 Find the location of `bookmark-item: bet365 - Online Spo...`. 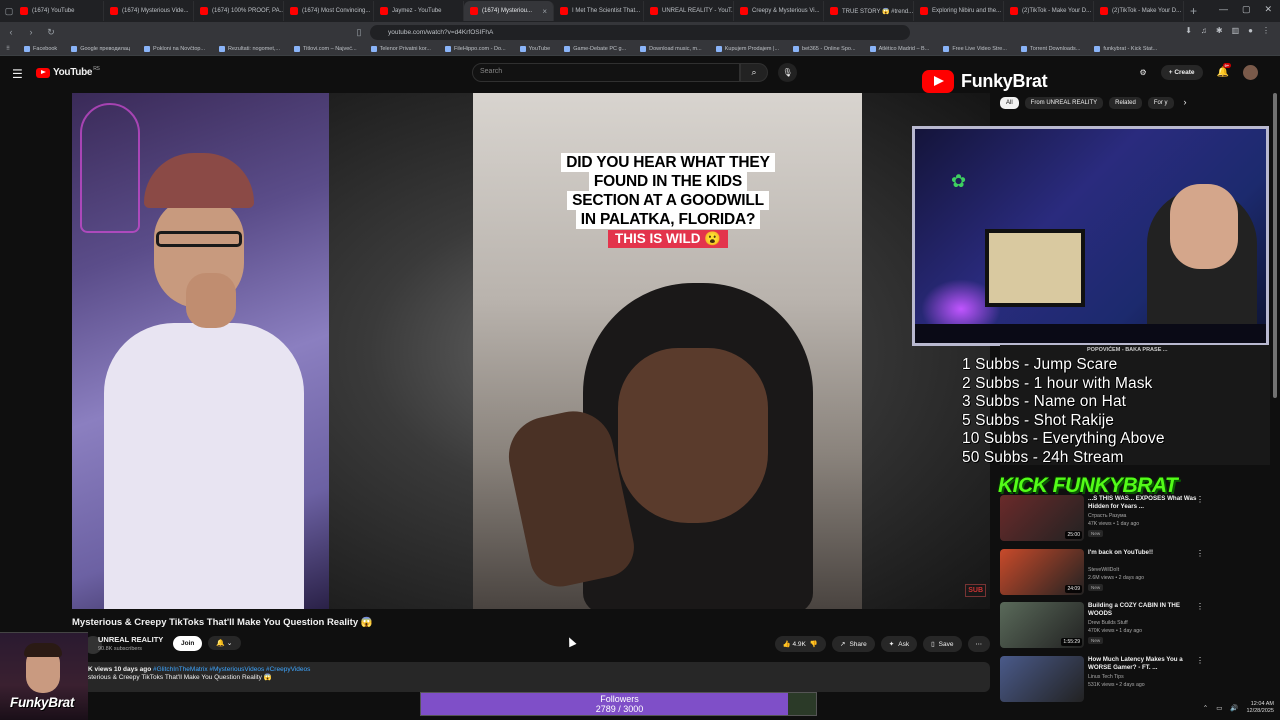

bookmark-item: bet365 - Online Spo... is located at coordinates (824, 48).